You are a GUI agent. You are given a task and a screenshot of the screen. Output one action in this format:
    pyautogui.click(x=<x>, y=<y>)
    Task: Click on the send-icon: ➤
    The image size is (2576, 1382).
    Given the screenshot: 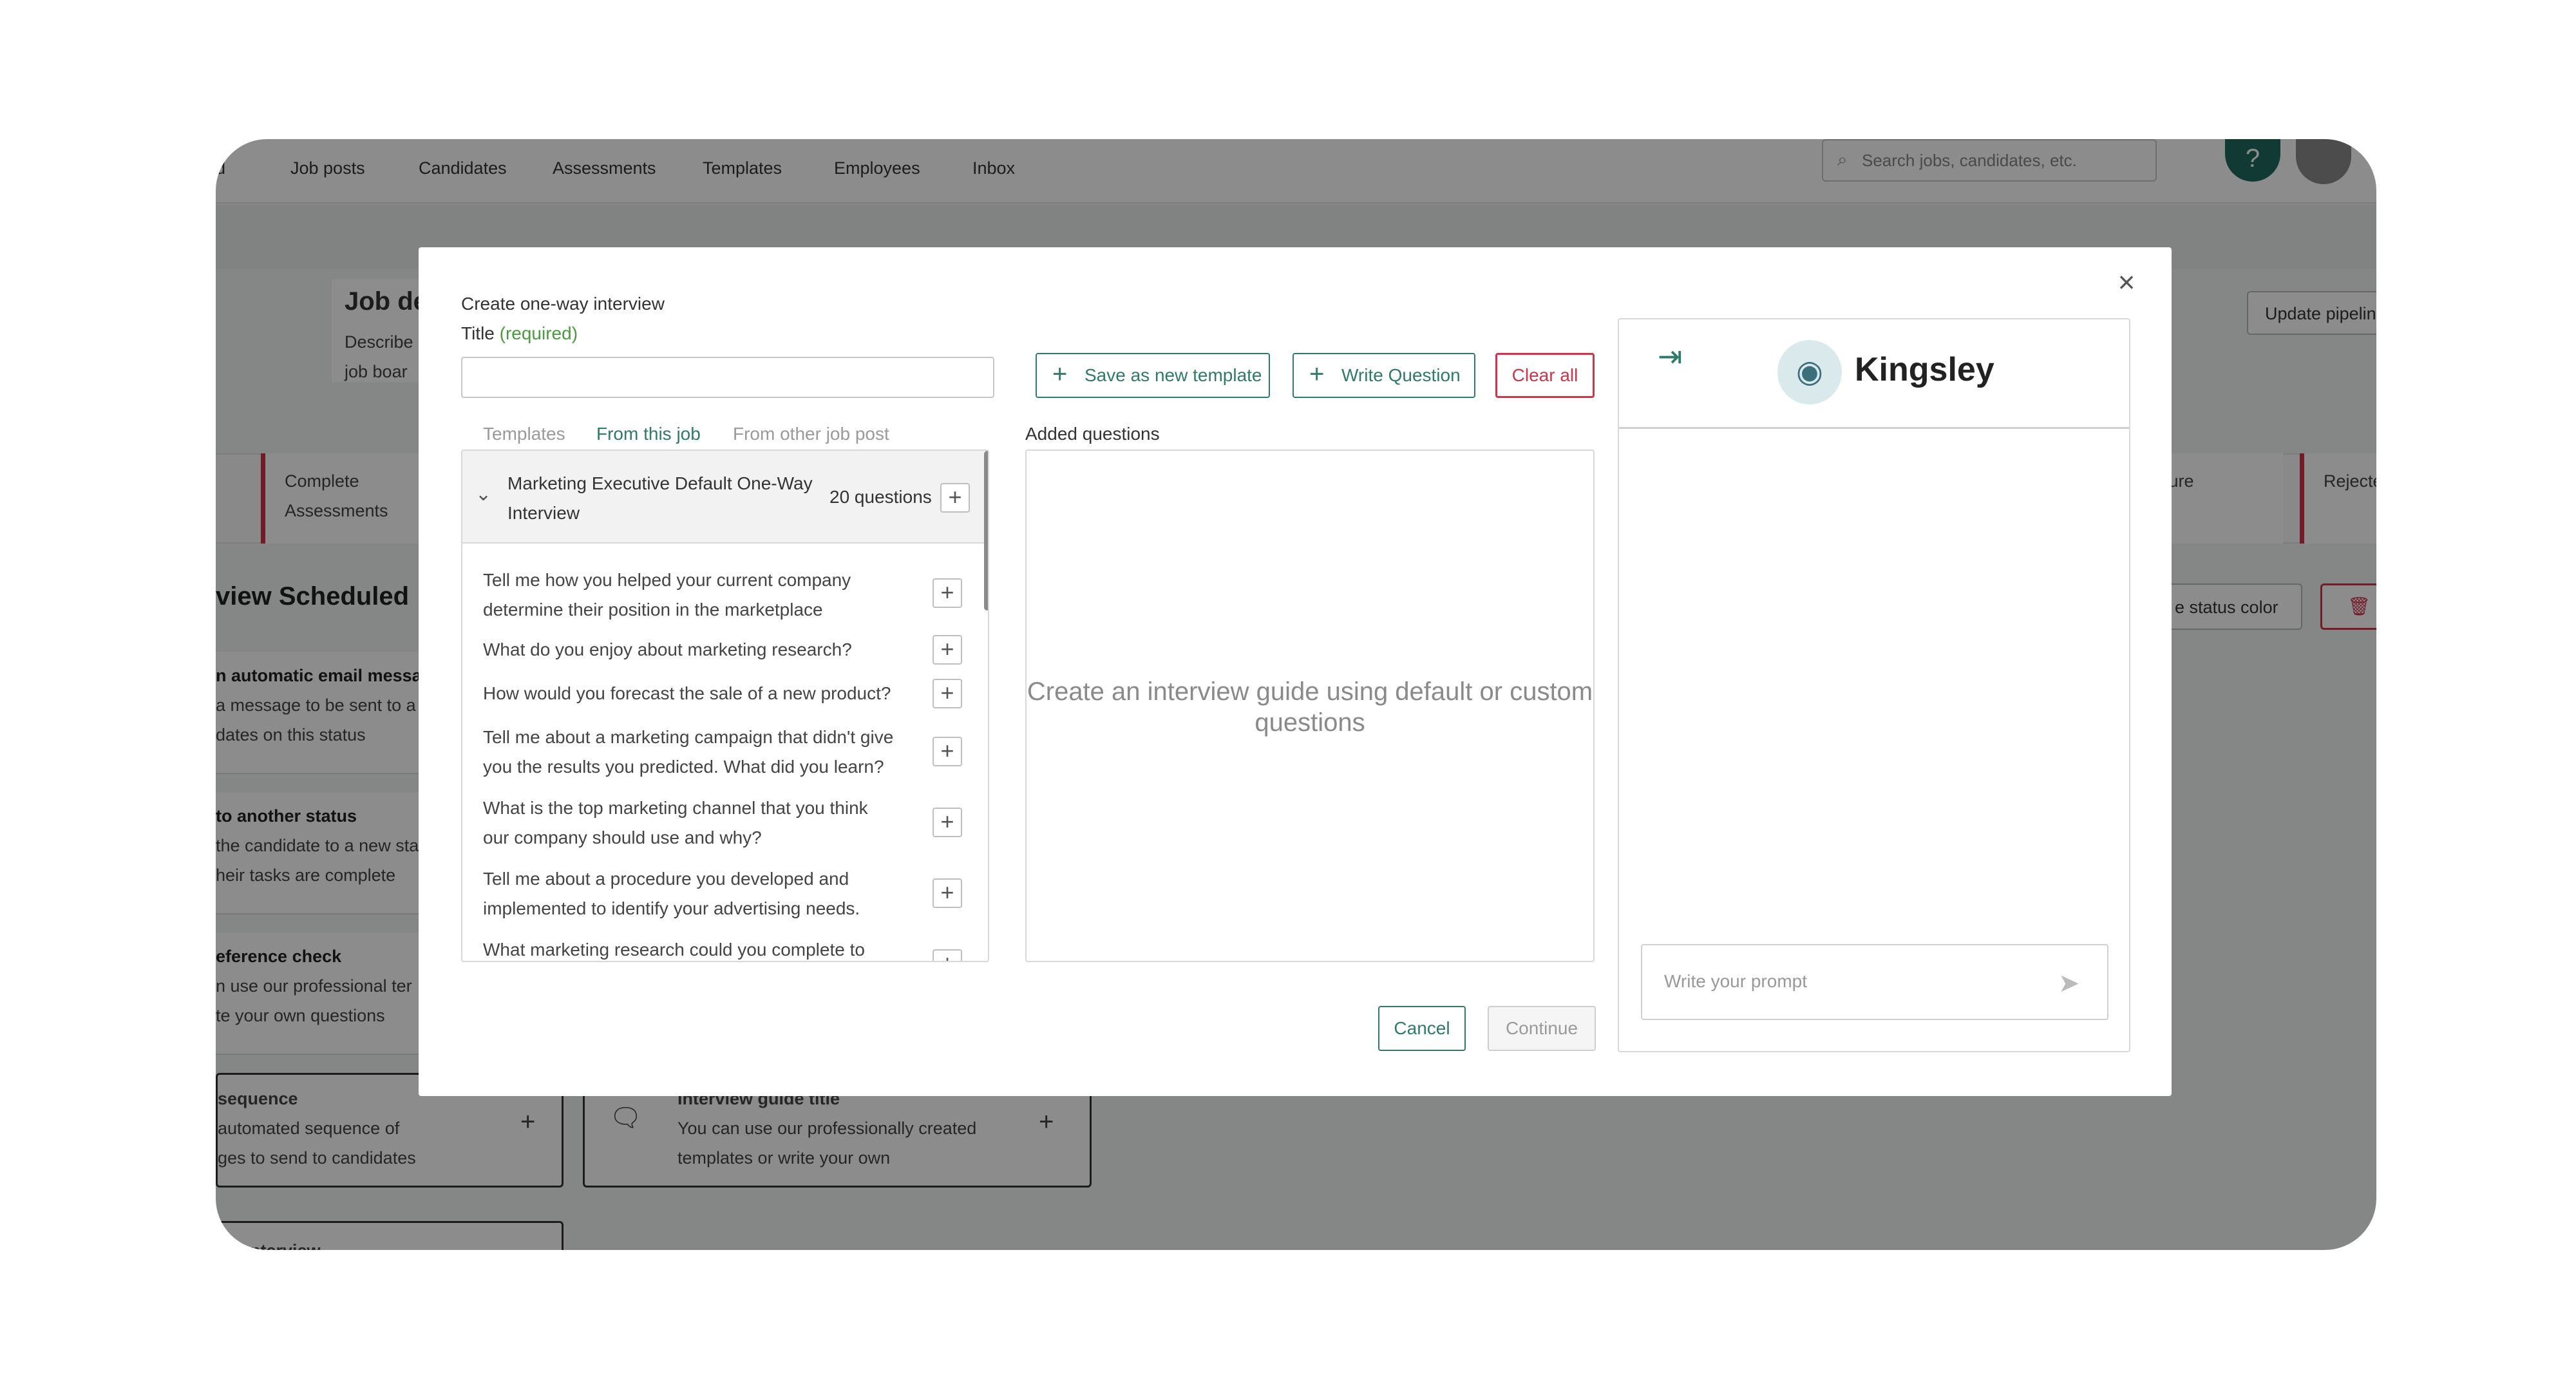 What is the action you would take?
    pyautogui.click(x=2069, y=983)
    